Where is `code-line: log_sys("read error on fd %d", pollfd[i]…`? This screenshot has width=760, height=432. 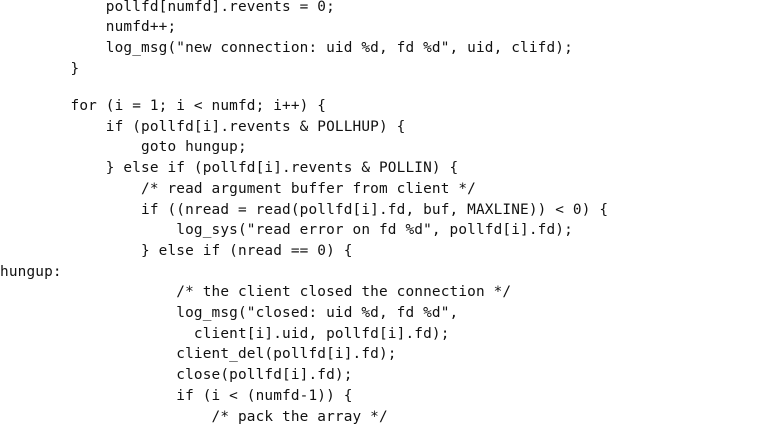
code-line: log_sys("read error on fd %d", pollfd[i]… is located at coordinates (286, 230).